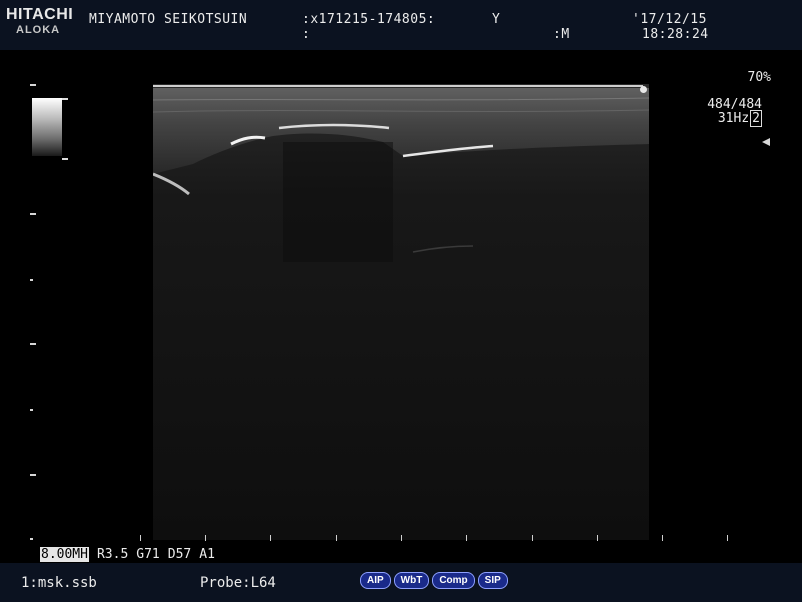 The width and height of the screenshot is (802, 602). Describe the element at coordinates (179, 554) in the screenshot. I see `depth-readout: D57` at that location.